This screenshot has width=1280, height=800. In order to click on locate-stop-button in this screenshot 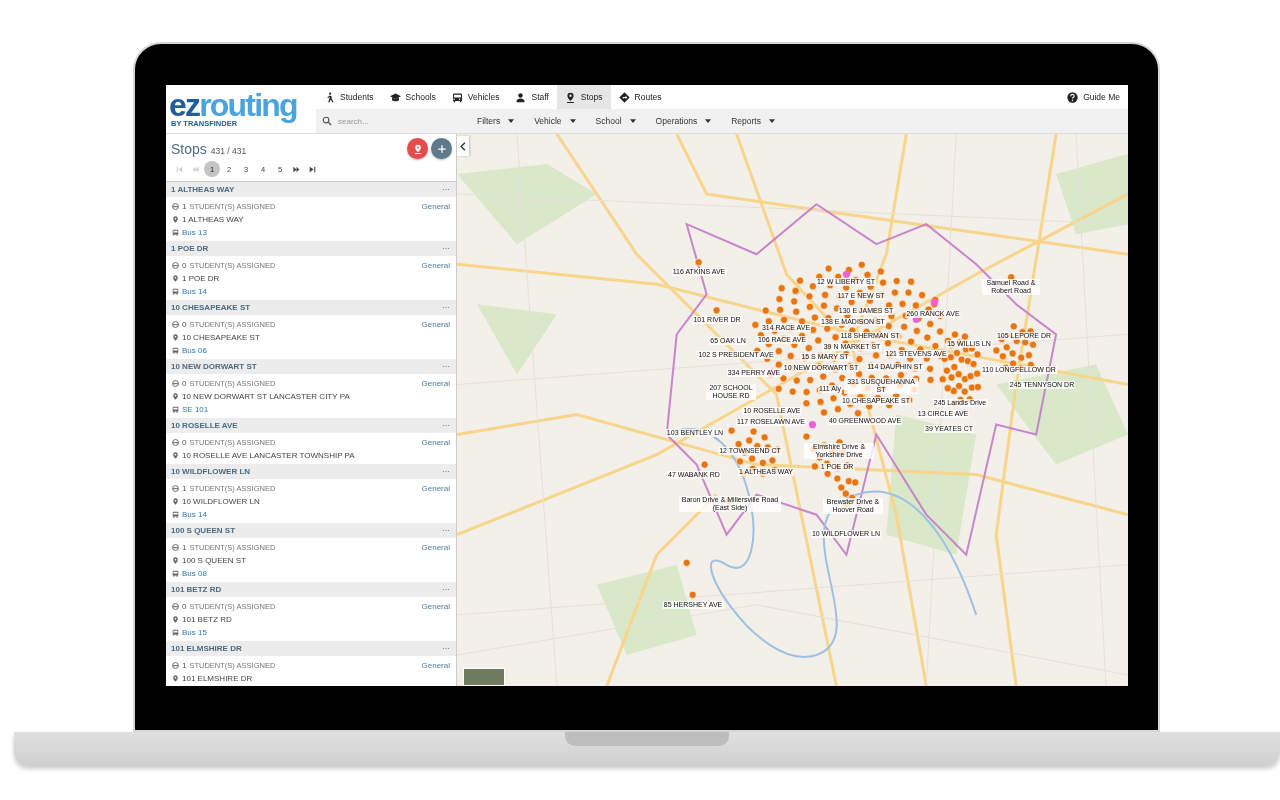, I will do `click(417, 148)`.